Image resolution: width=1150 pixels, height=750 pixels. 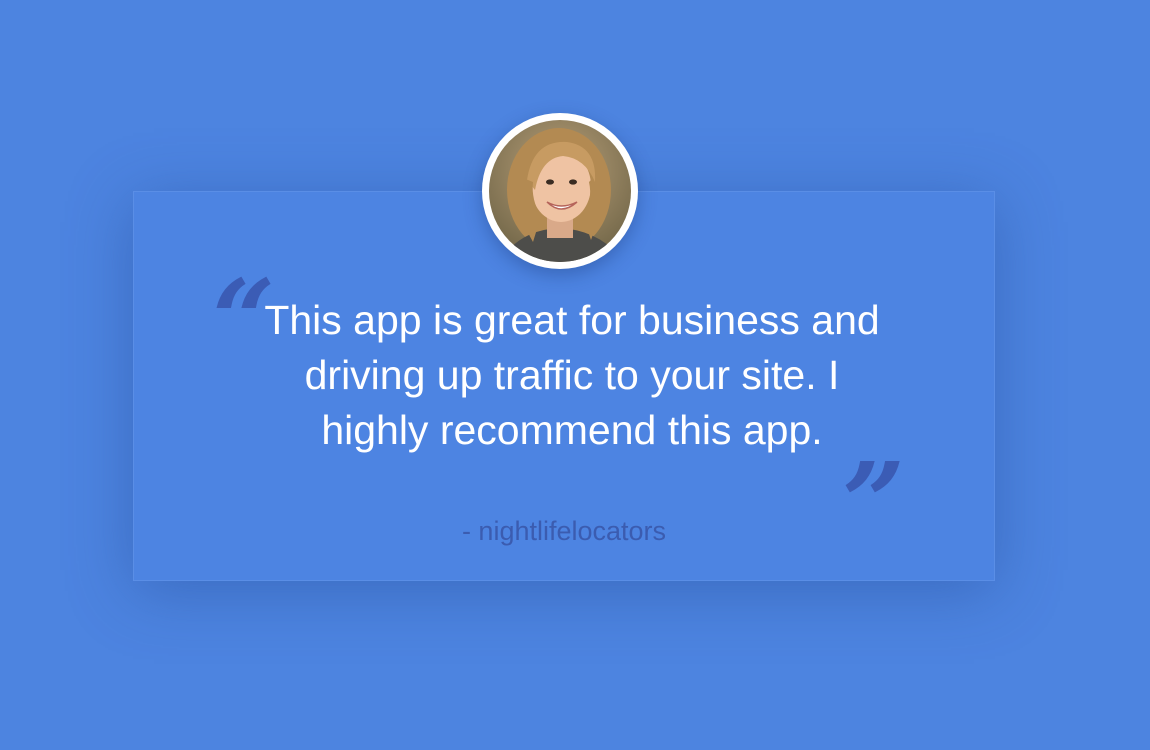 What do you see at coordinates (874, 502) in the screenshot?
I see `close-quote-icon: ”` at bounding box center [874, 502].